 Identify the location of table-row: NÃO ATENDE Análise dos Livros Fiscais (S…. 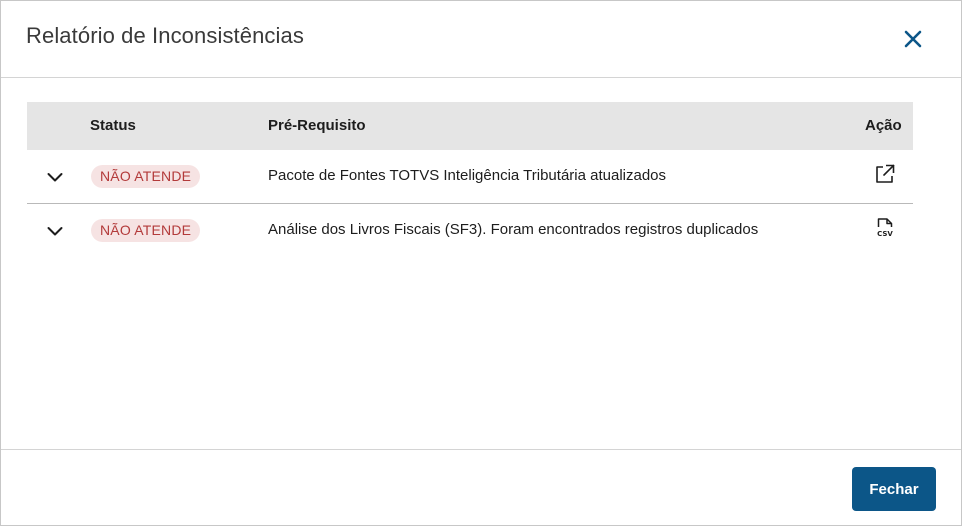
(470, 230).